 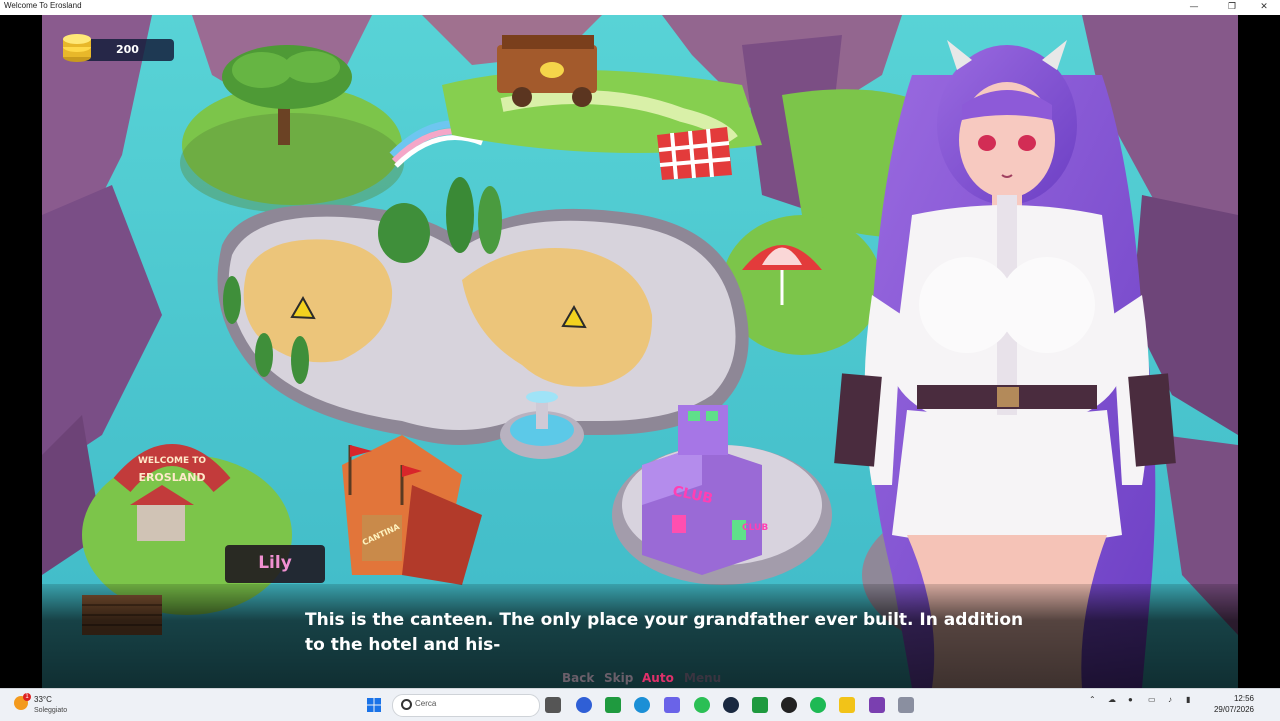 I want to click on taskbar-search: Cerca, so click(x=466, y=705).